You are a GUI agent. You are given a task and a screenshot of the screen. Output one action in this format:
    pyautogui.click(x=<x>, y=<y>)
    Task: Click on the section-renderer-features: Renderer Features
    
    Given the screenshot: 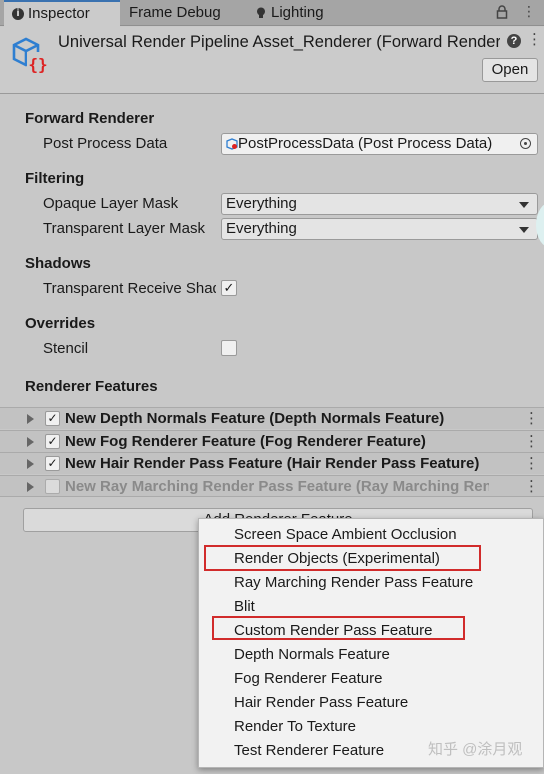 What is the action you would take?
    pyautogui.click(x=91, y=386)
    